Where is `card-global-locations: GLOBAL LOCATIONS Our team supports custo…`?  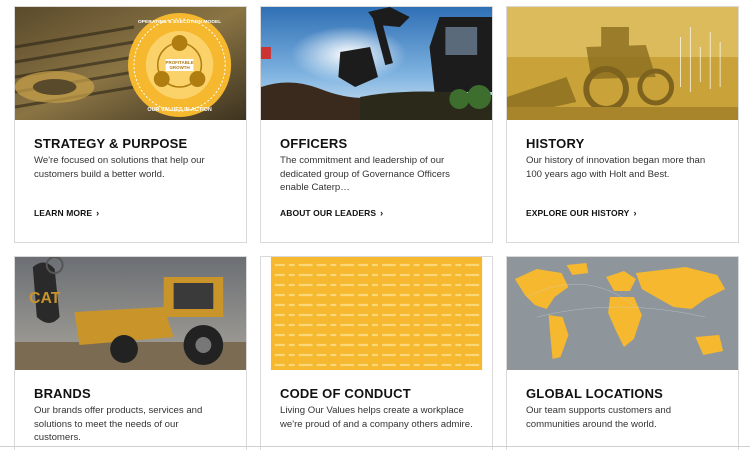
card-global-locations: GLOBAL LOCATIONS Our team supports custo… is located at coordinates (622, 353).